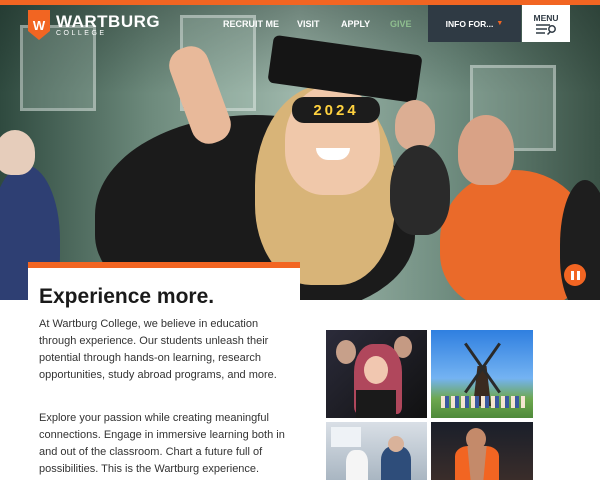 The image size is (600, 480). I want to click on nav-give: GIVE, so click(401, 24).